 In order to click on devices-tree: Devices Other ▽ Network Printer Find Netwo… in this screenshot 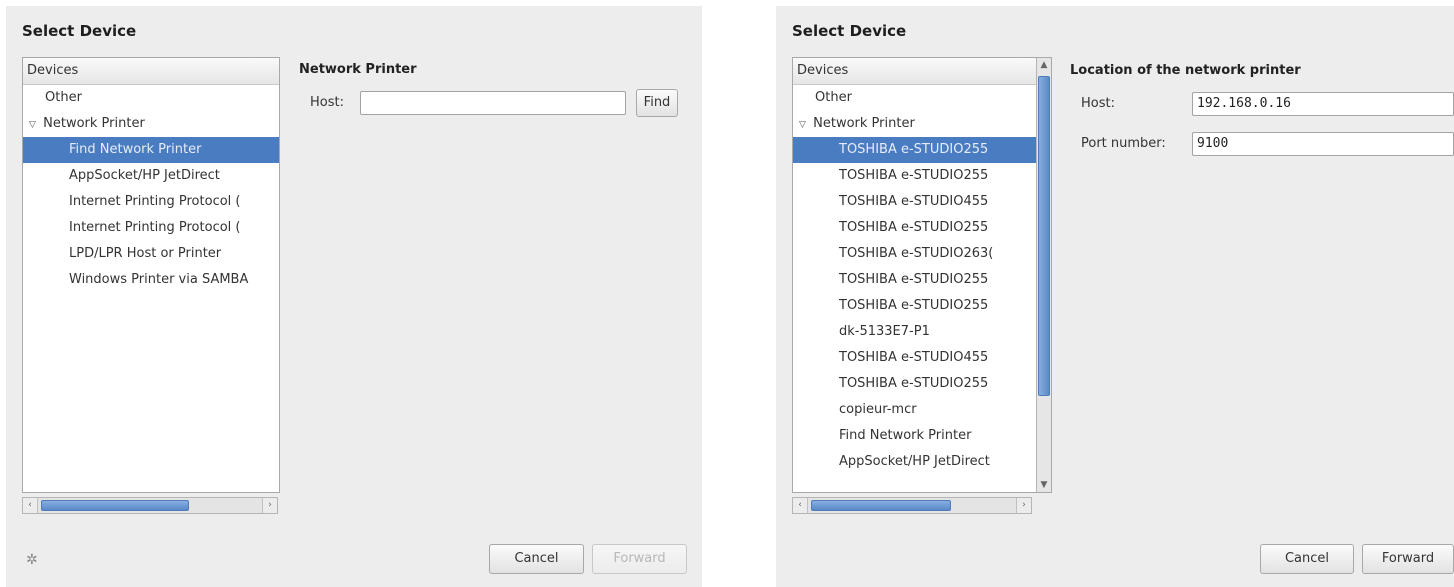, I will do `click(151, 275)`.